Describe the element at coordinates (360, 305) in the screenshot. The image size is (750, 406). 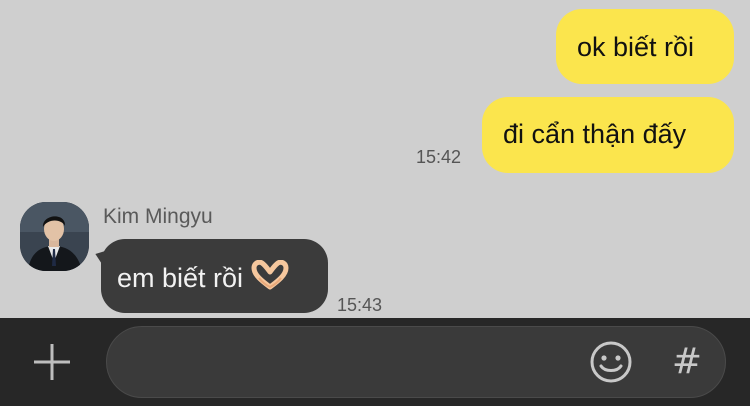
I see `message-timestamp: 15:43` at that location.